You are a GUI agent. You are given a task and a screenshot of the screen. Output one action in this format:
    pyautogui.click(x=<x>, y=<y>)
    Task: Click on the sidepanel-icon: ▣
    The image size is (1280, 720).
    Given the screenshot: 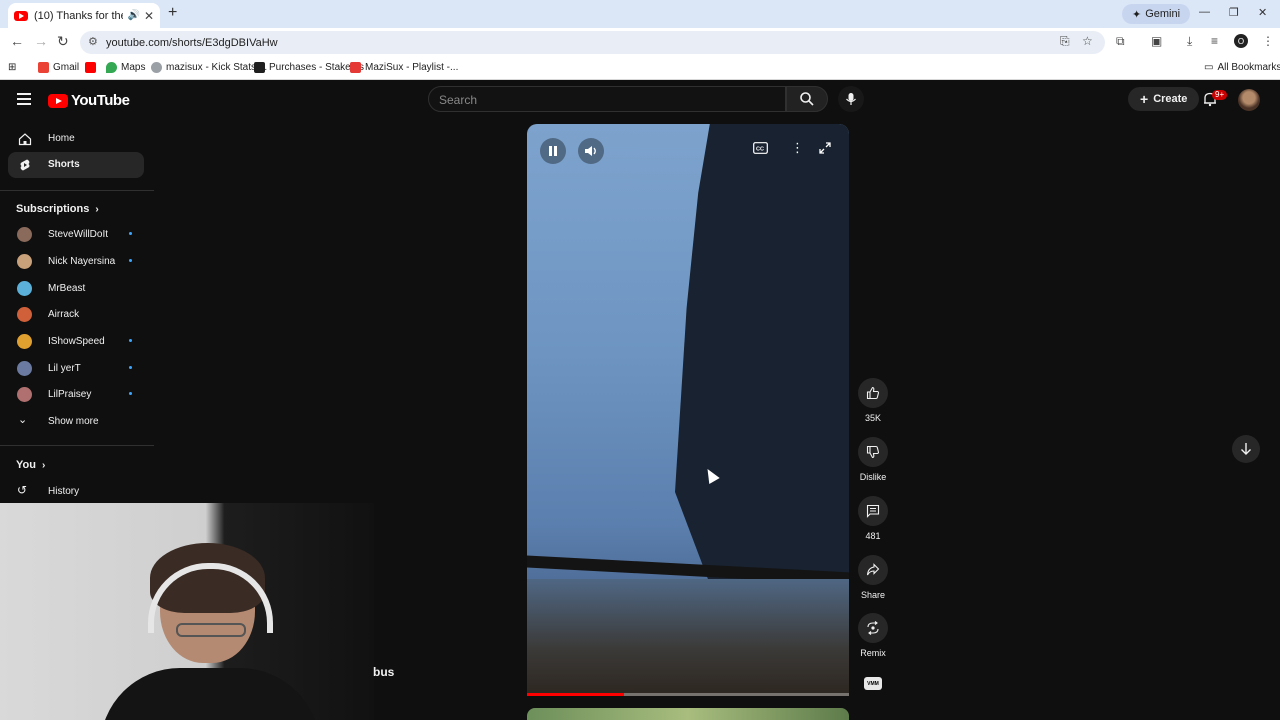 What is the action you would take?
    pyautogui.click(x=1156, y=41)
    